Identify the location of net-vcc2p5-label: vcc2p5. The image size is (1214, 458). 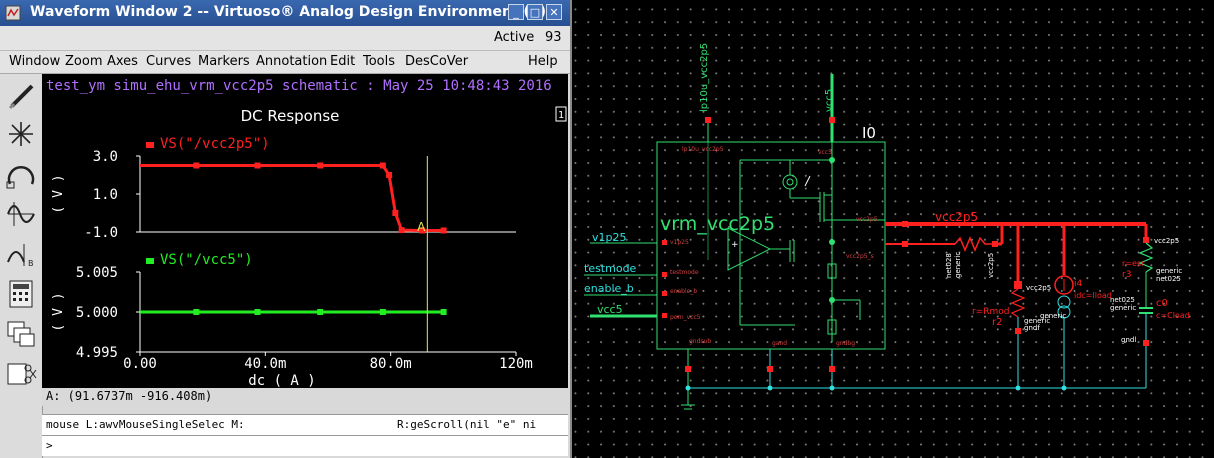
(956, 217).